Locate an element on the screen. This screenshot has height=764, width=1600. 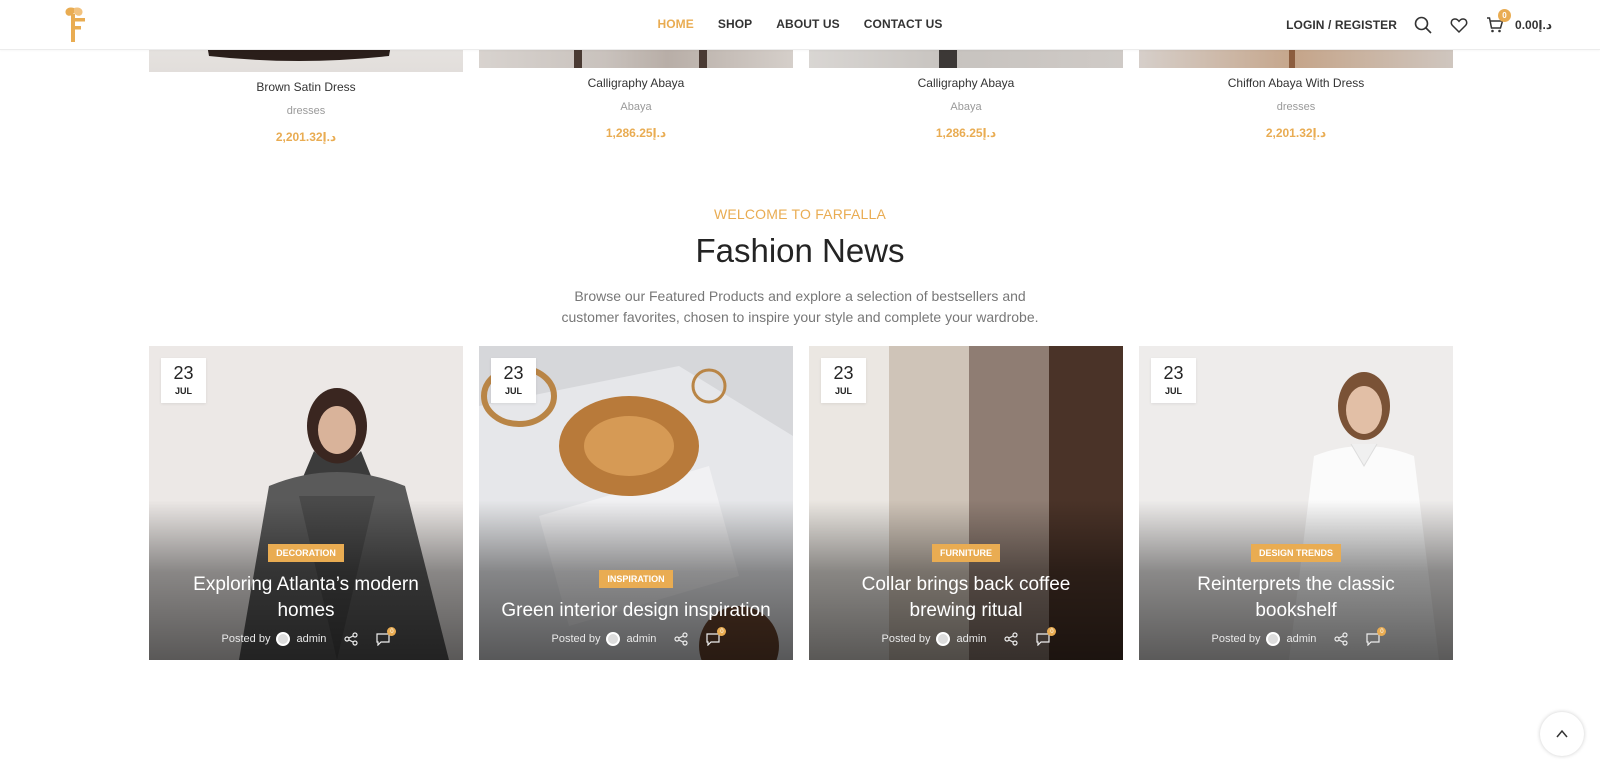
wishlist-heart-icon is located at coordinates (1459, 25).